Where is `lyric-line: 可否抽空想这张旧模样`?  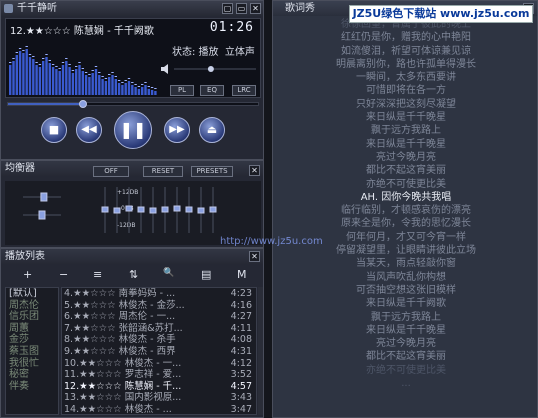
lyric-line: 可否抽空想这张旧模样 is located at coordinates (406, 290).